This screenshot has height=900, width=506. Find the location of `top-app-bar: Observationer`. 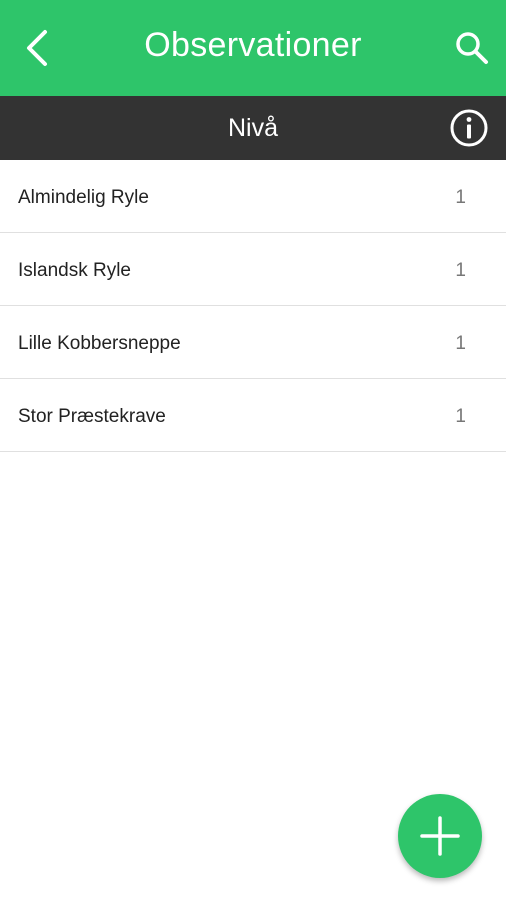

top-app-bar: Observationer is located at coordinates (253, 48).